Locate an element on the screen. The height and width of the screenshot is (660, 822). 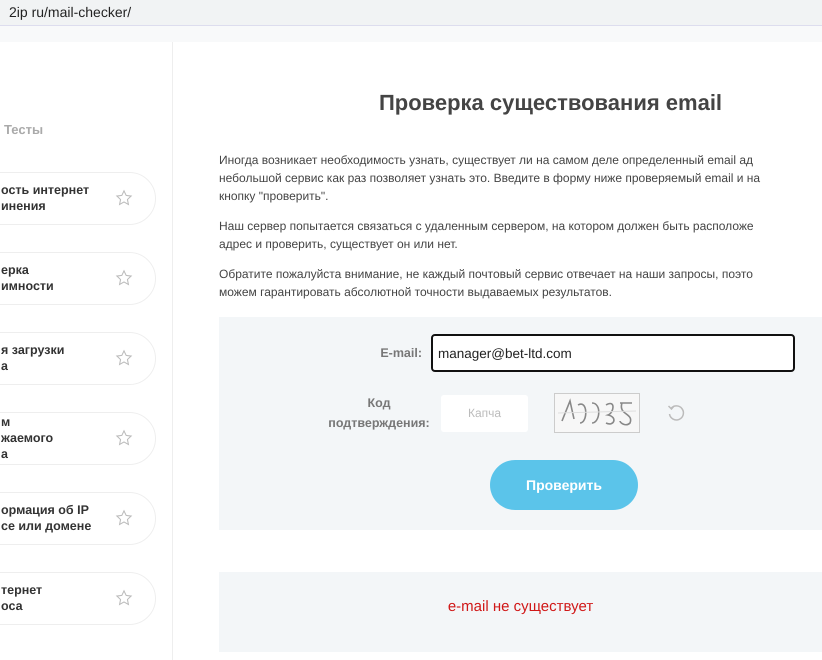
sidebar-item: ость интернет инения is located at coordinates (78, 198).